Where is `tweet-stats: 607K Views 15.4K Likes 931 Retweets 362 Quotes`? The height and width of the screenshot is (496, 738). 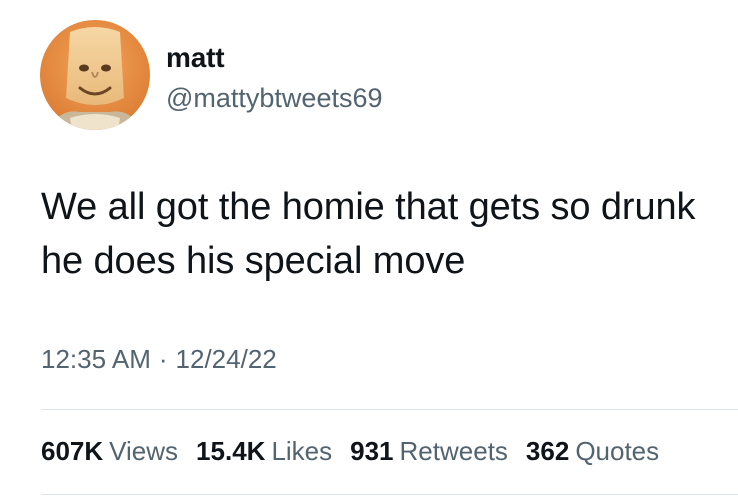 tweet-stats: 607K Views 15.4K Likes 931 Retweets 362 Quotes is located at coordinates (389, 451).